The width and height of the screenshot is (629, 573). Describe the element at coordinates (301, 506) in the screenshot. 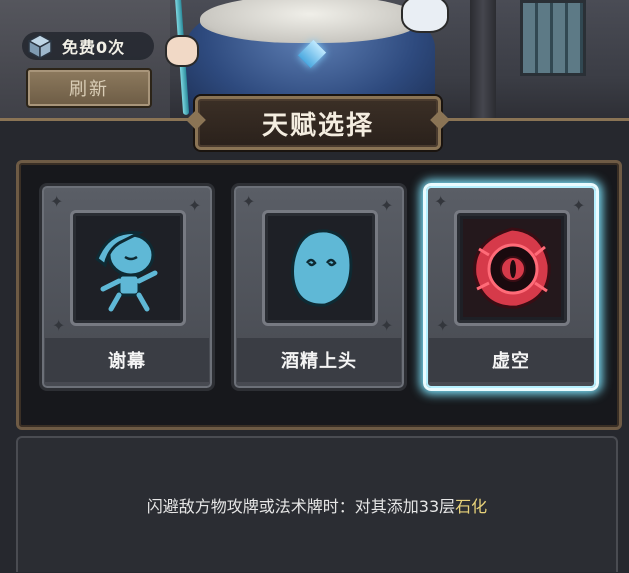

I see `description-main: 闪避敌方物攻牌或法术牌时：对其添加33层` at that location.